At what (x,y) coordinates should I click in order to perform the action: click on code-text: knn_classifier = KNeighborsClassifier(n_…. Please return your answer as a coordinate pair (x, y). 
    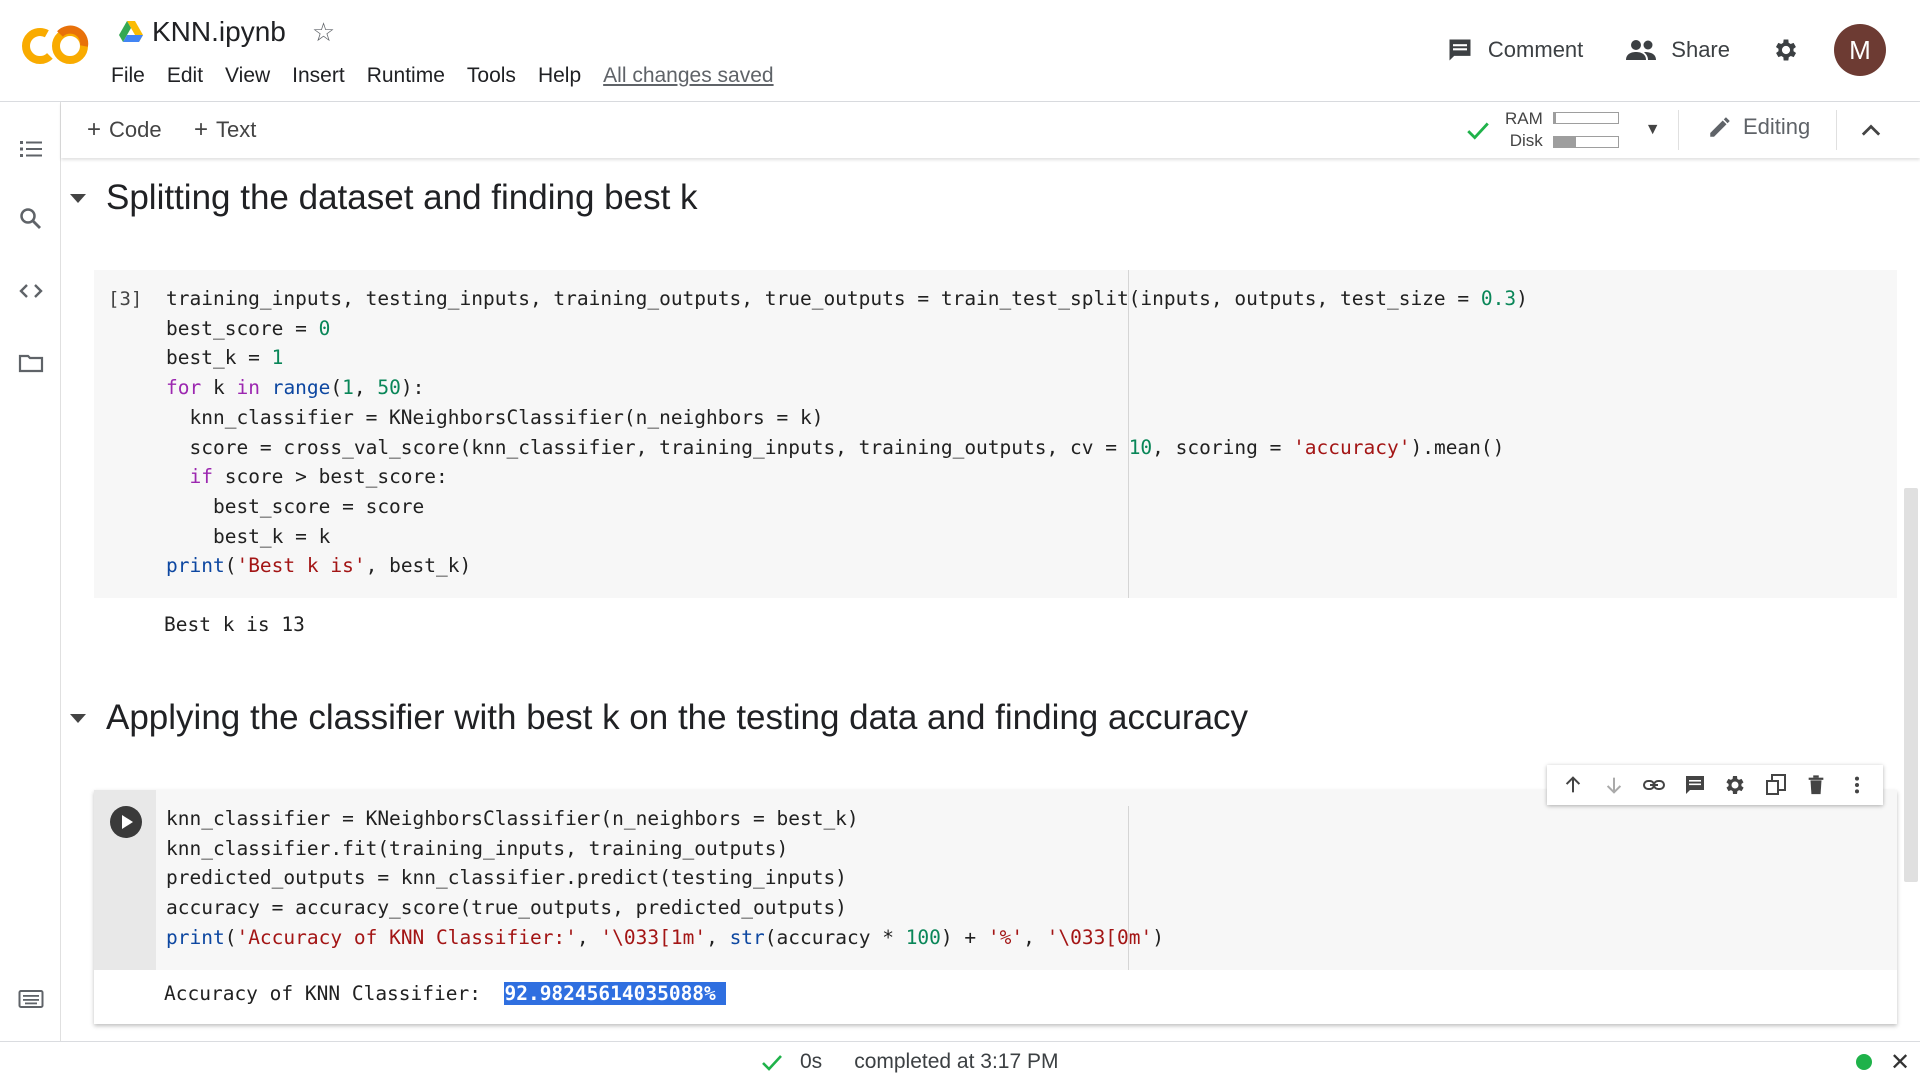
    Looking at the image, I should click on (665, 878).